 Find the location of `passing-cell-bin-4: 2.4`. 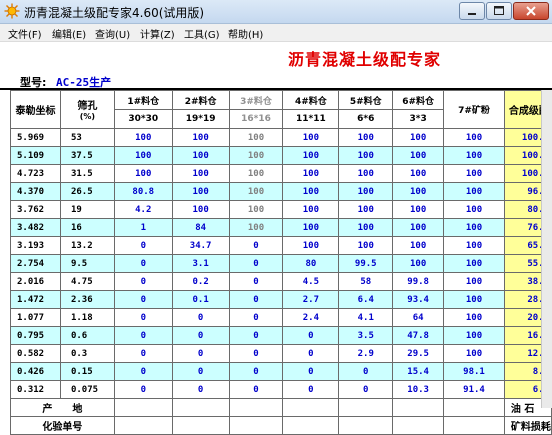

passing-cell-bin-4: 2.4 is located at coordinates (311, 317).